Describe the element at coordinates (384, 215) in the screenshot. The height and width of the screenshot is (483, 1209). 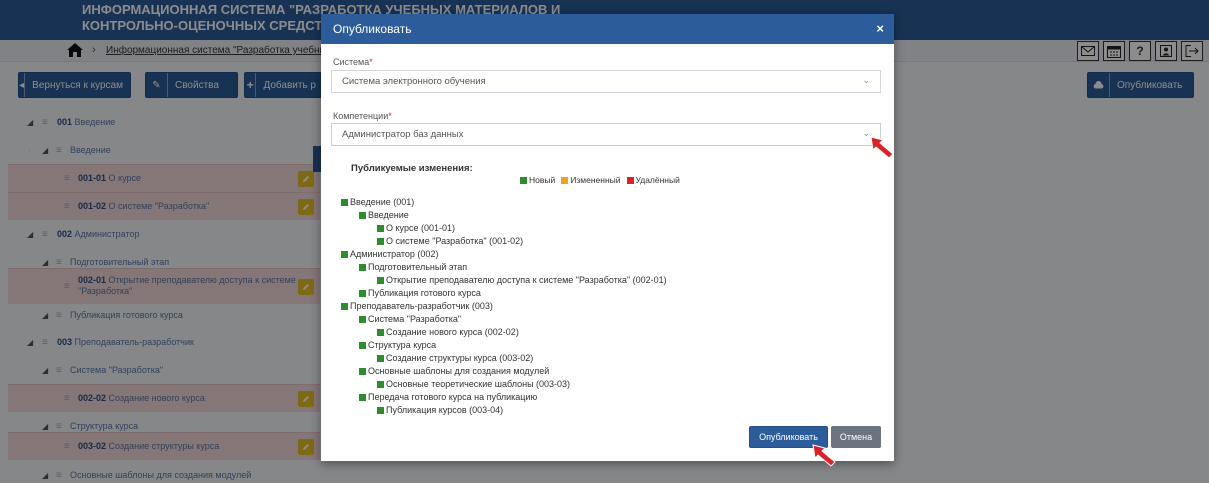
I see `change-item: Введение` at that location.